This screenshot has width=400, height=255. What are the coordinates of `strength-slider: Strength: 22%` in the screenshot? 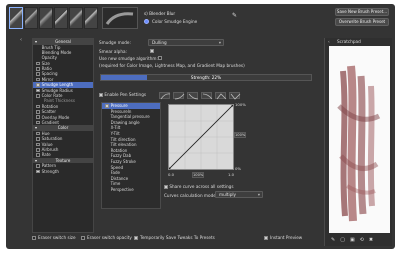 It's located at (206, 77).